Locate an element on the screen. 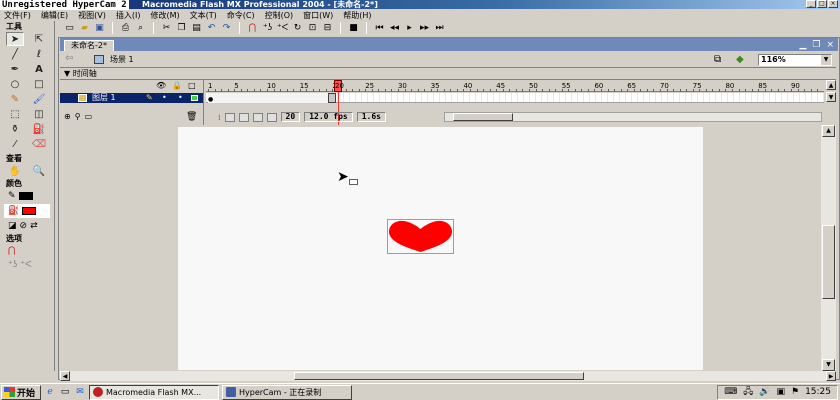 The image size is (840, 400). insert-layer-icon: ⊕ is located at coordinates (67, 116).